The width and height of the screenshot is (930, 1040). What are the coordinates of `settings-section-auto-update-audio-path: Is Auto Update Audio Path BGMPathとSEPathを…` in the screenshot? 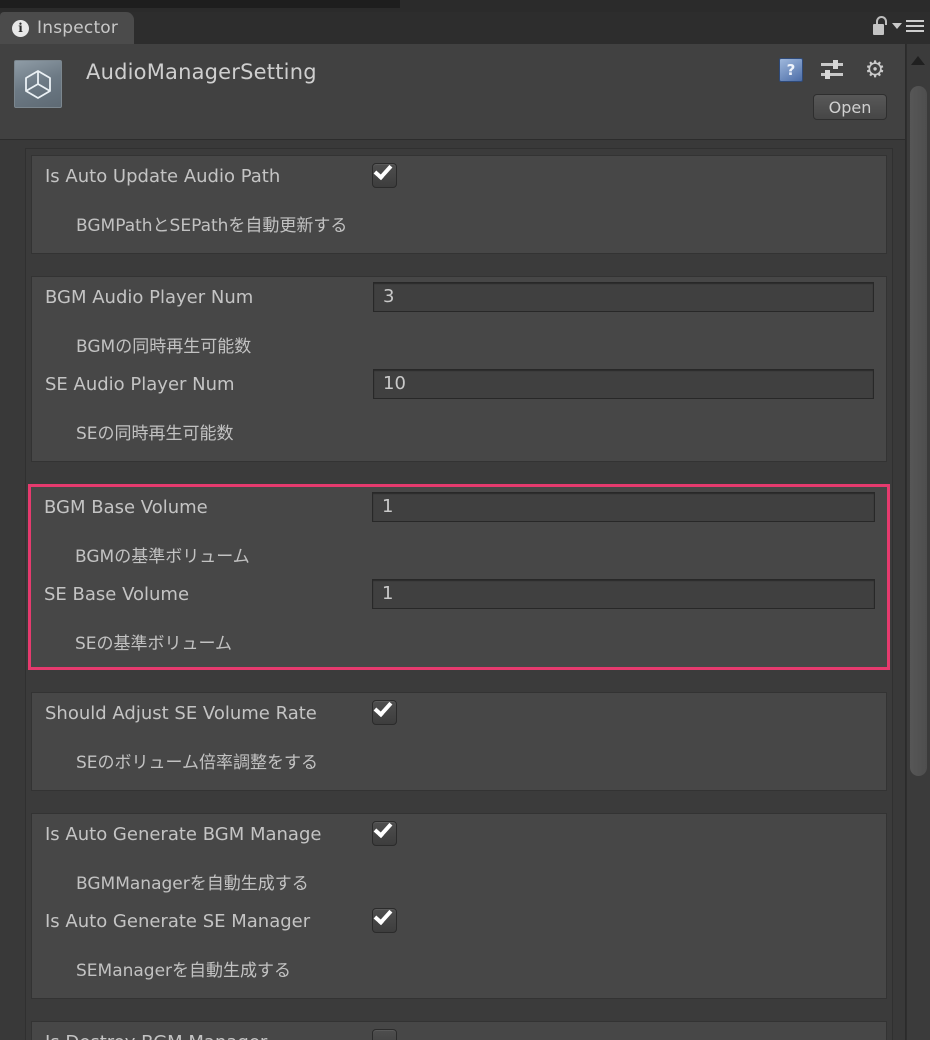 It's located at (459, 204).